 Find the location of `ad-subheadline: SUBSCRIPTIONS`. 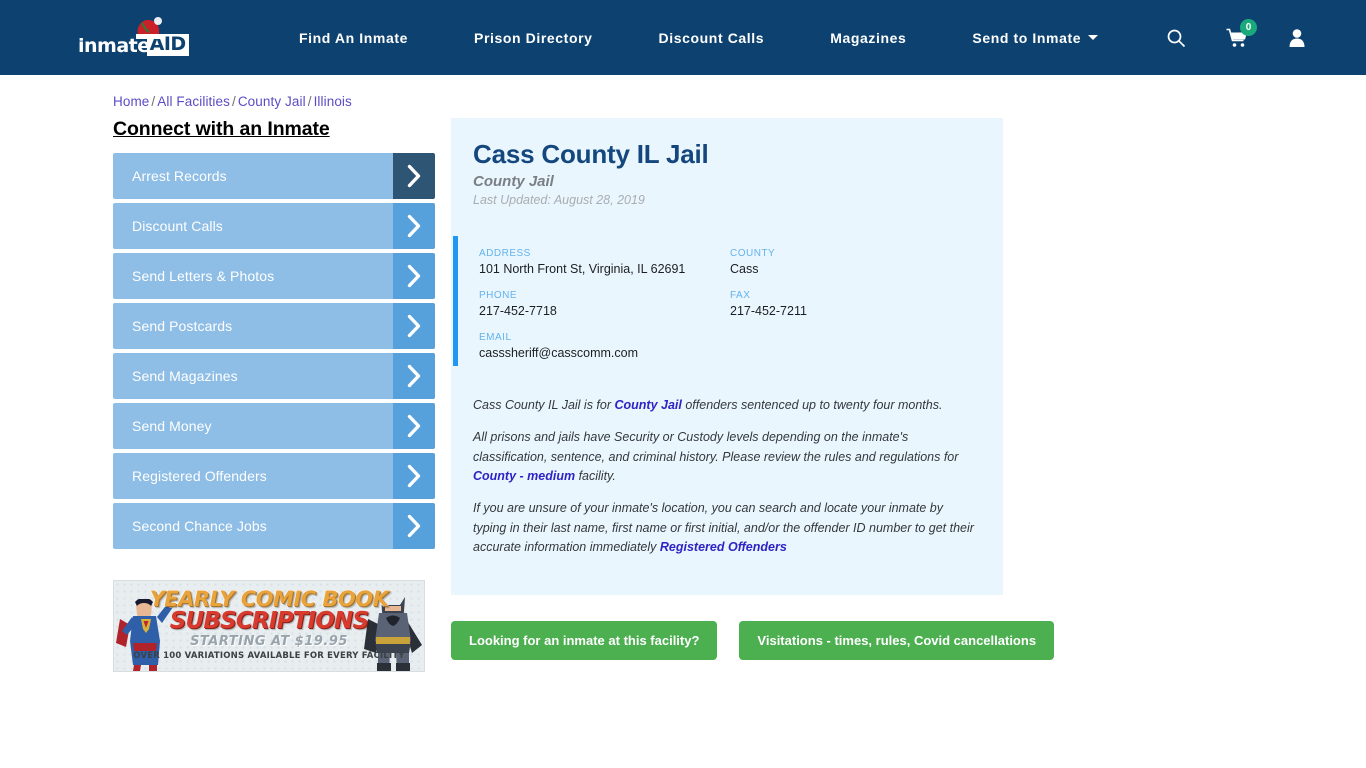

ad-subheadline: SUBSCRIPTIONS is located at coordinates (269, 621).